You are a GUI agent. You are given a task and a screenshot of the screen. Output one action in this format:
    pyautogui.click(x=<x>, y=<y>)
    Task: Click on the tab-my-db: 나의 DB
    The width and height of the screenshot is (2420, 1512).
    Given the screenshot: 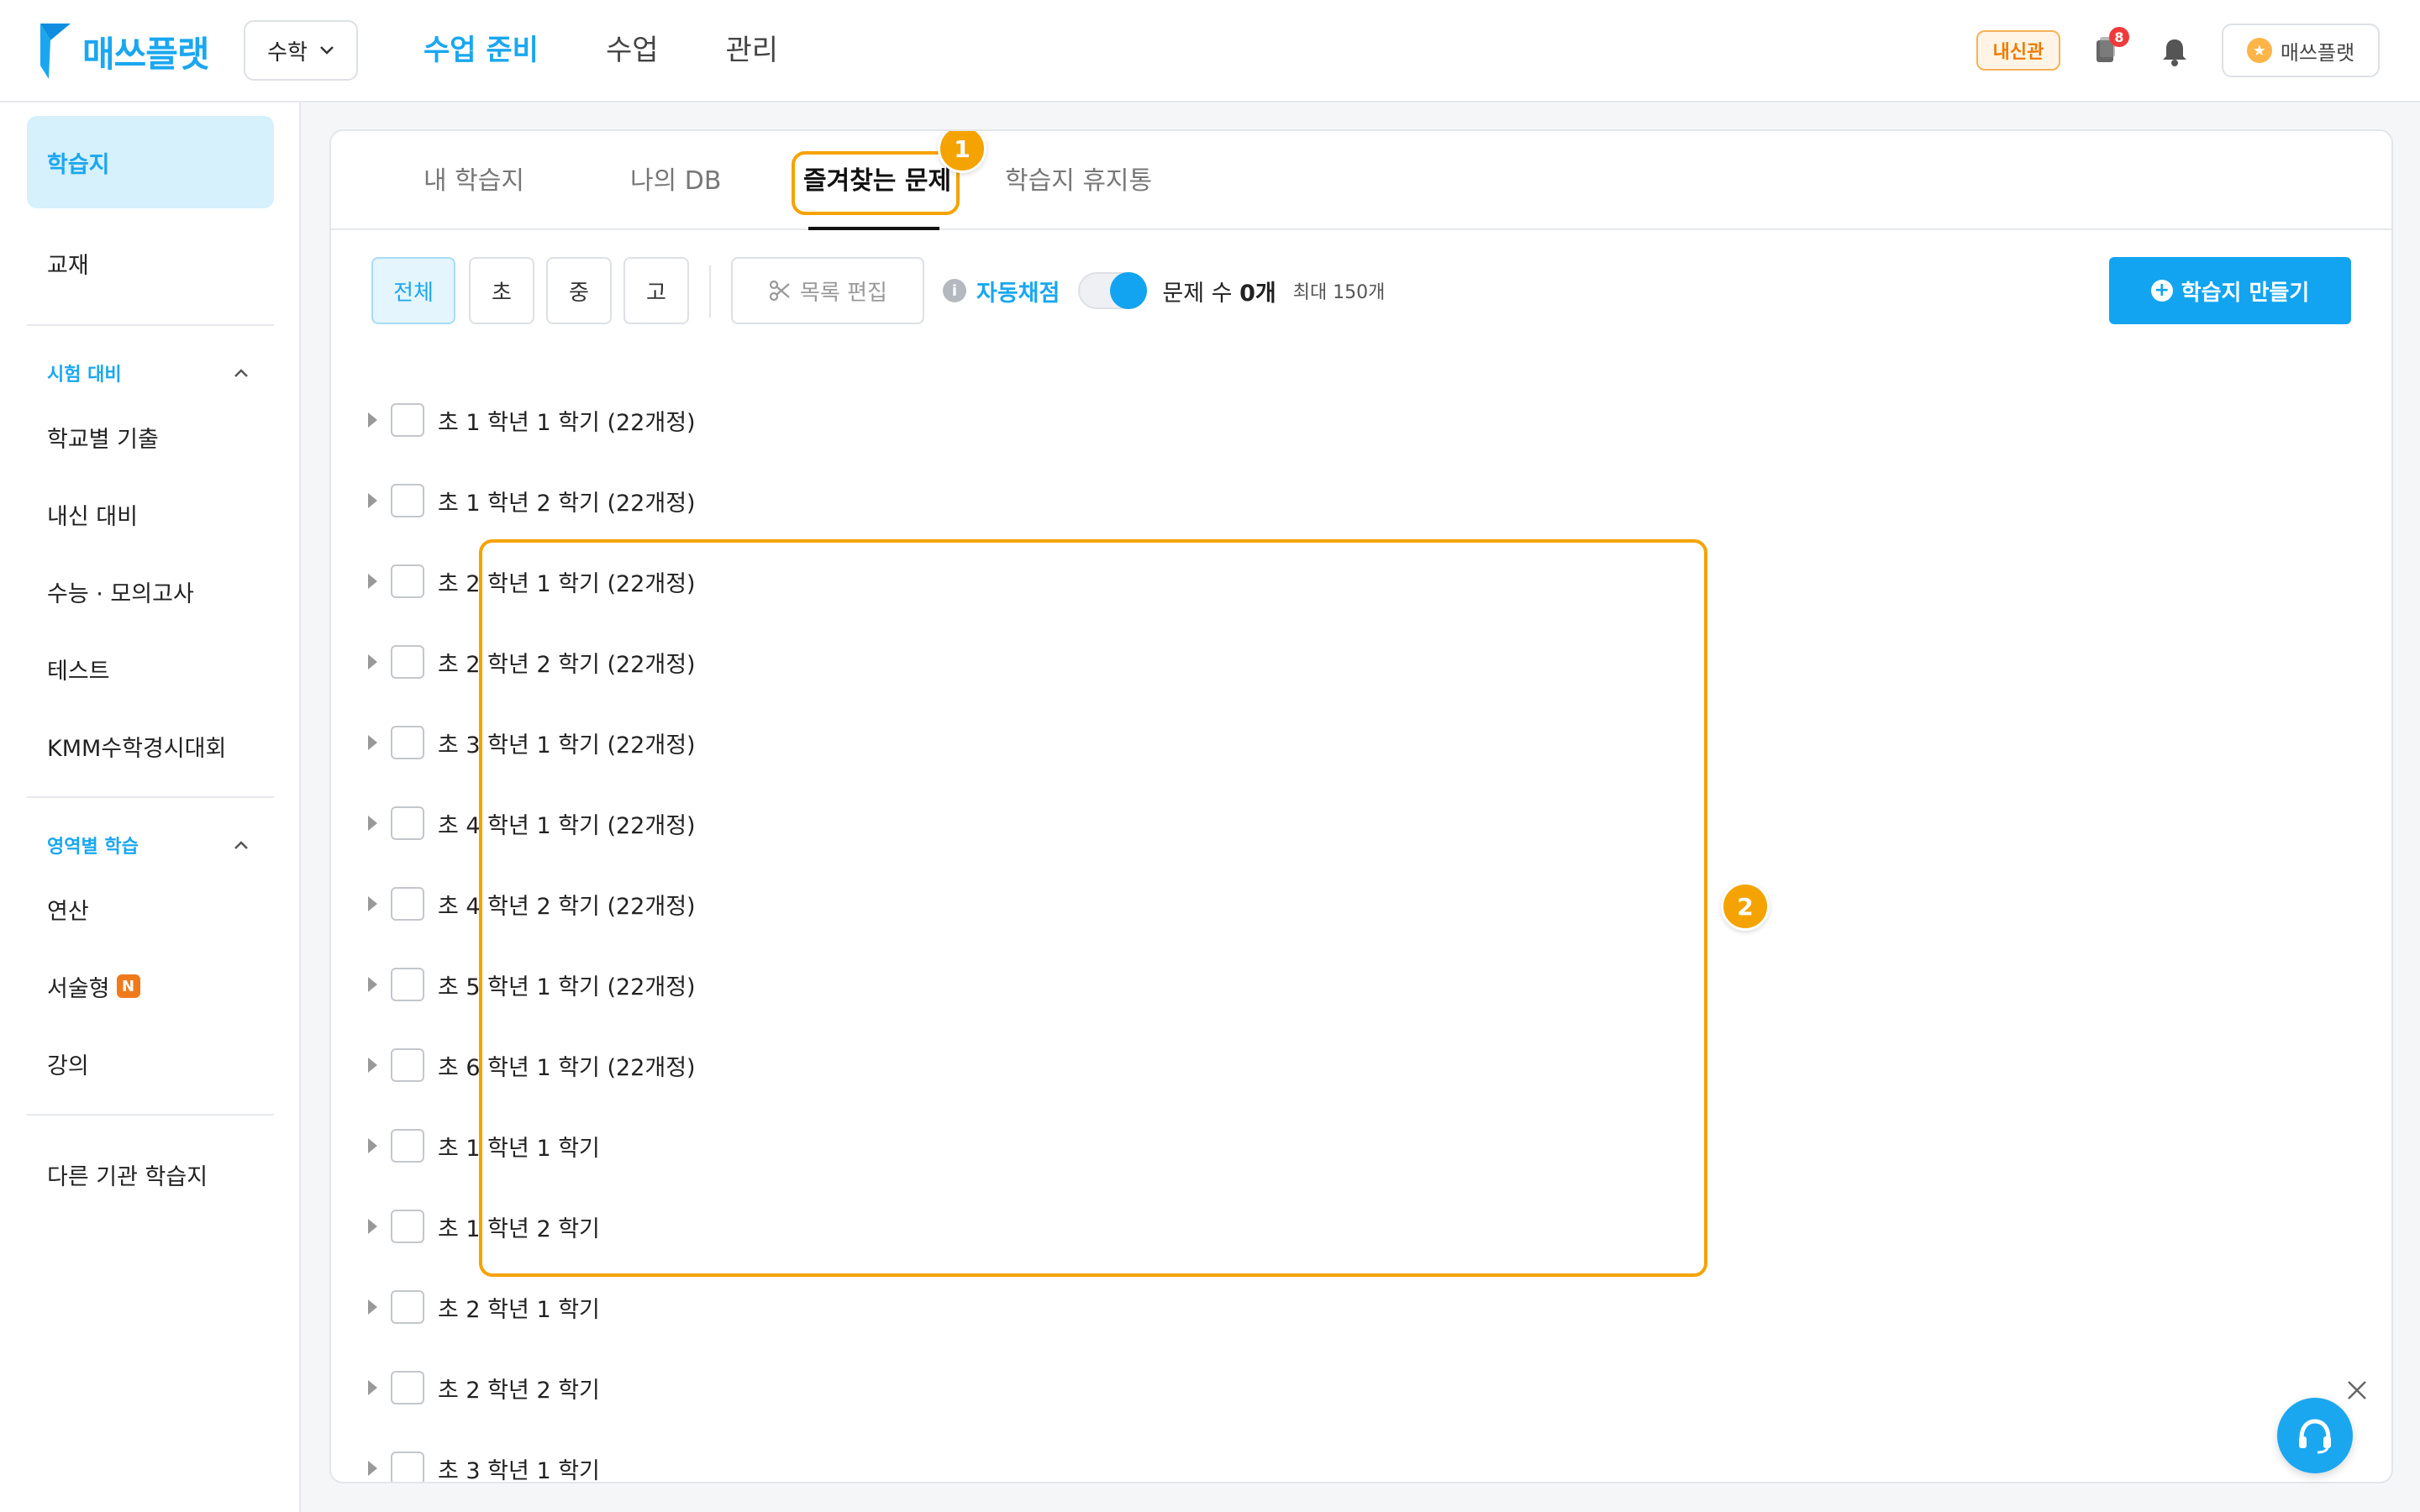 What is the action you would take?
    pyautogui.click(x=675, y=181)
    